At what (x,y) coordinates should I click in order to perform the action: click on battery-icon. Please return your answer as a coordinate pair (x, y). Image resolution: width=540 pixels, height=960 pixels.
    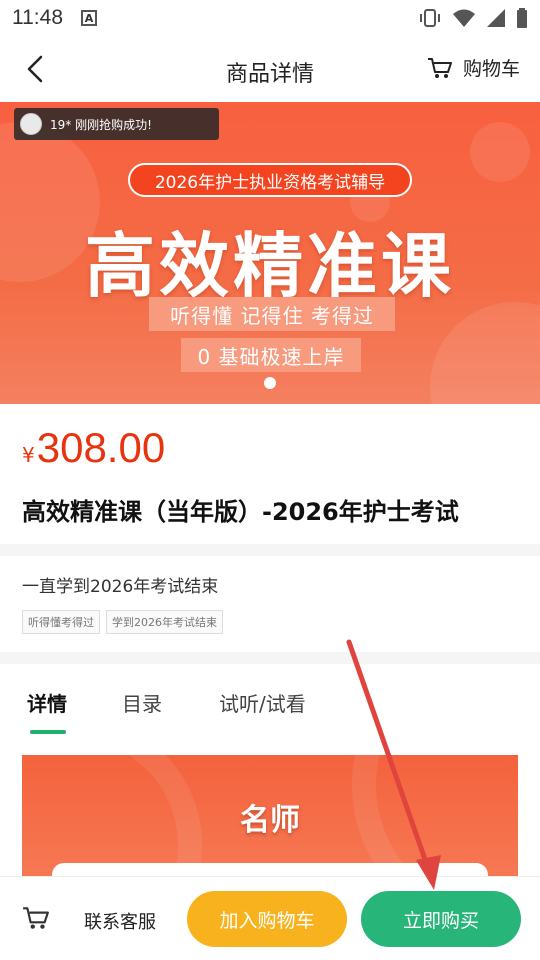
    Looking at the image, I should click on (522, 18).